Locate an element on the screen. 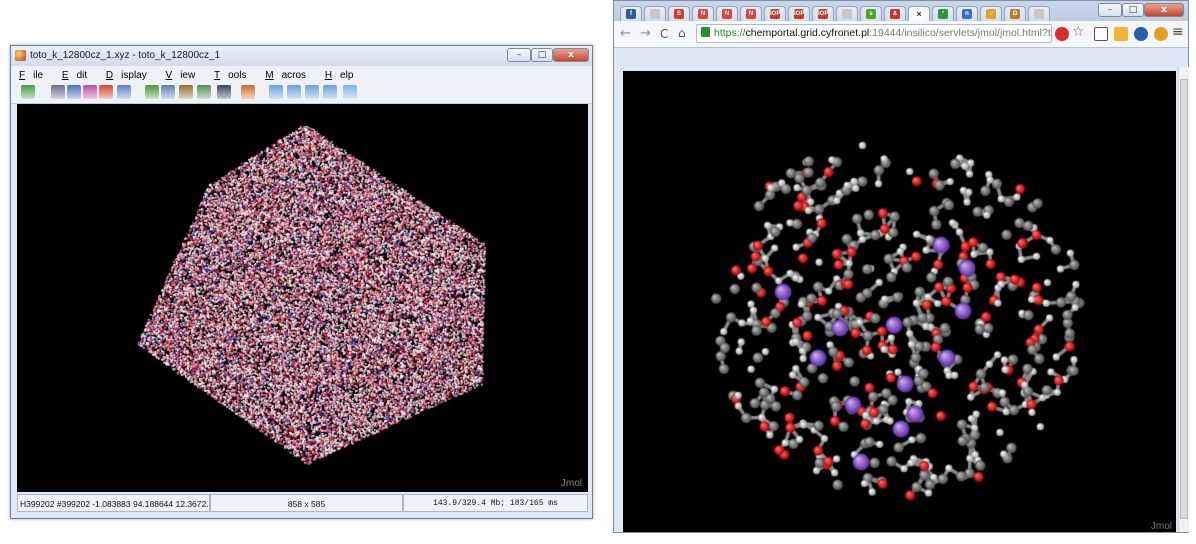 The height and width of the screenshot is (544, 1196). browser-tab: × is located at coordinates (919, 13).